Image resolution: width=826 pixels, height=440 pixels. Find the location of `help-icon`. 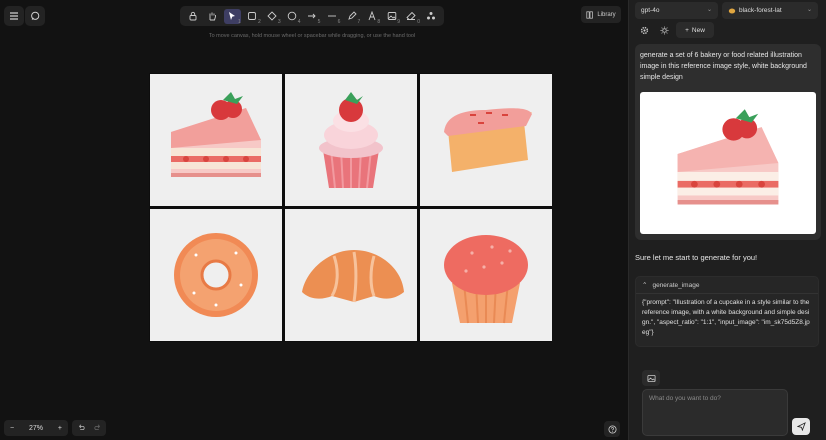

help-icon is located at coordinates (612, 429).